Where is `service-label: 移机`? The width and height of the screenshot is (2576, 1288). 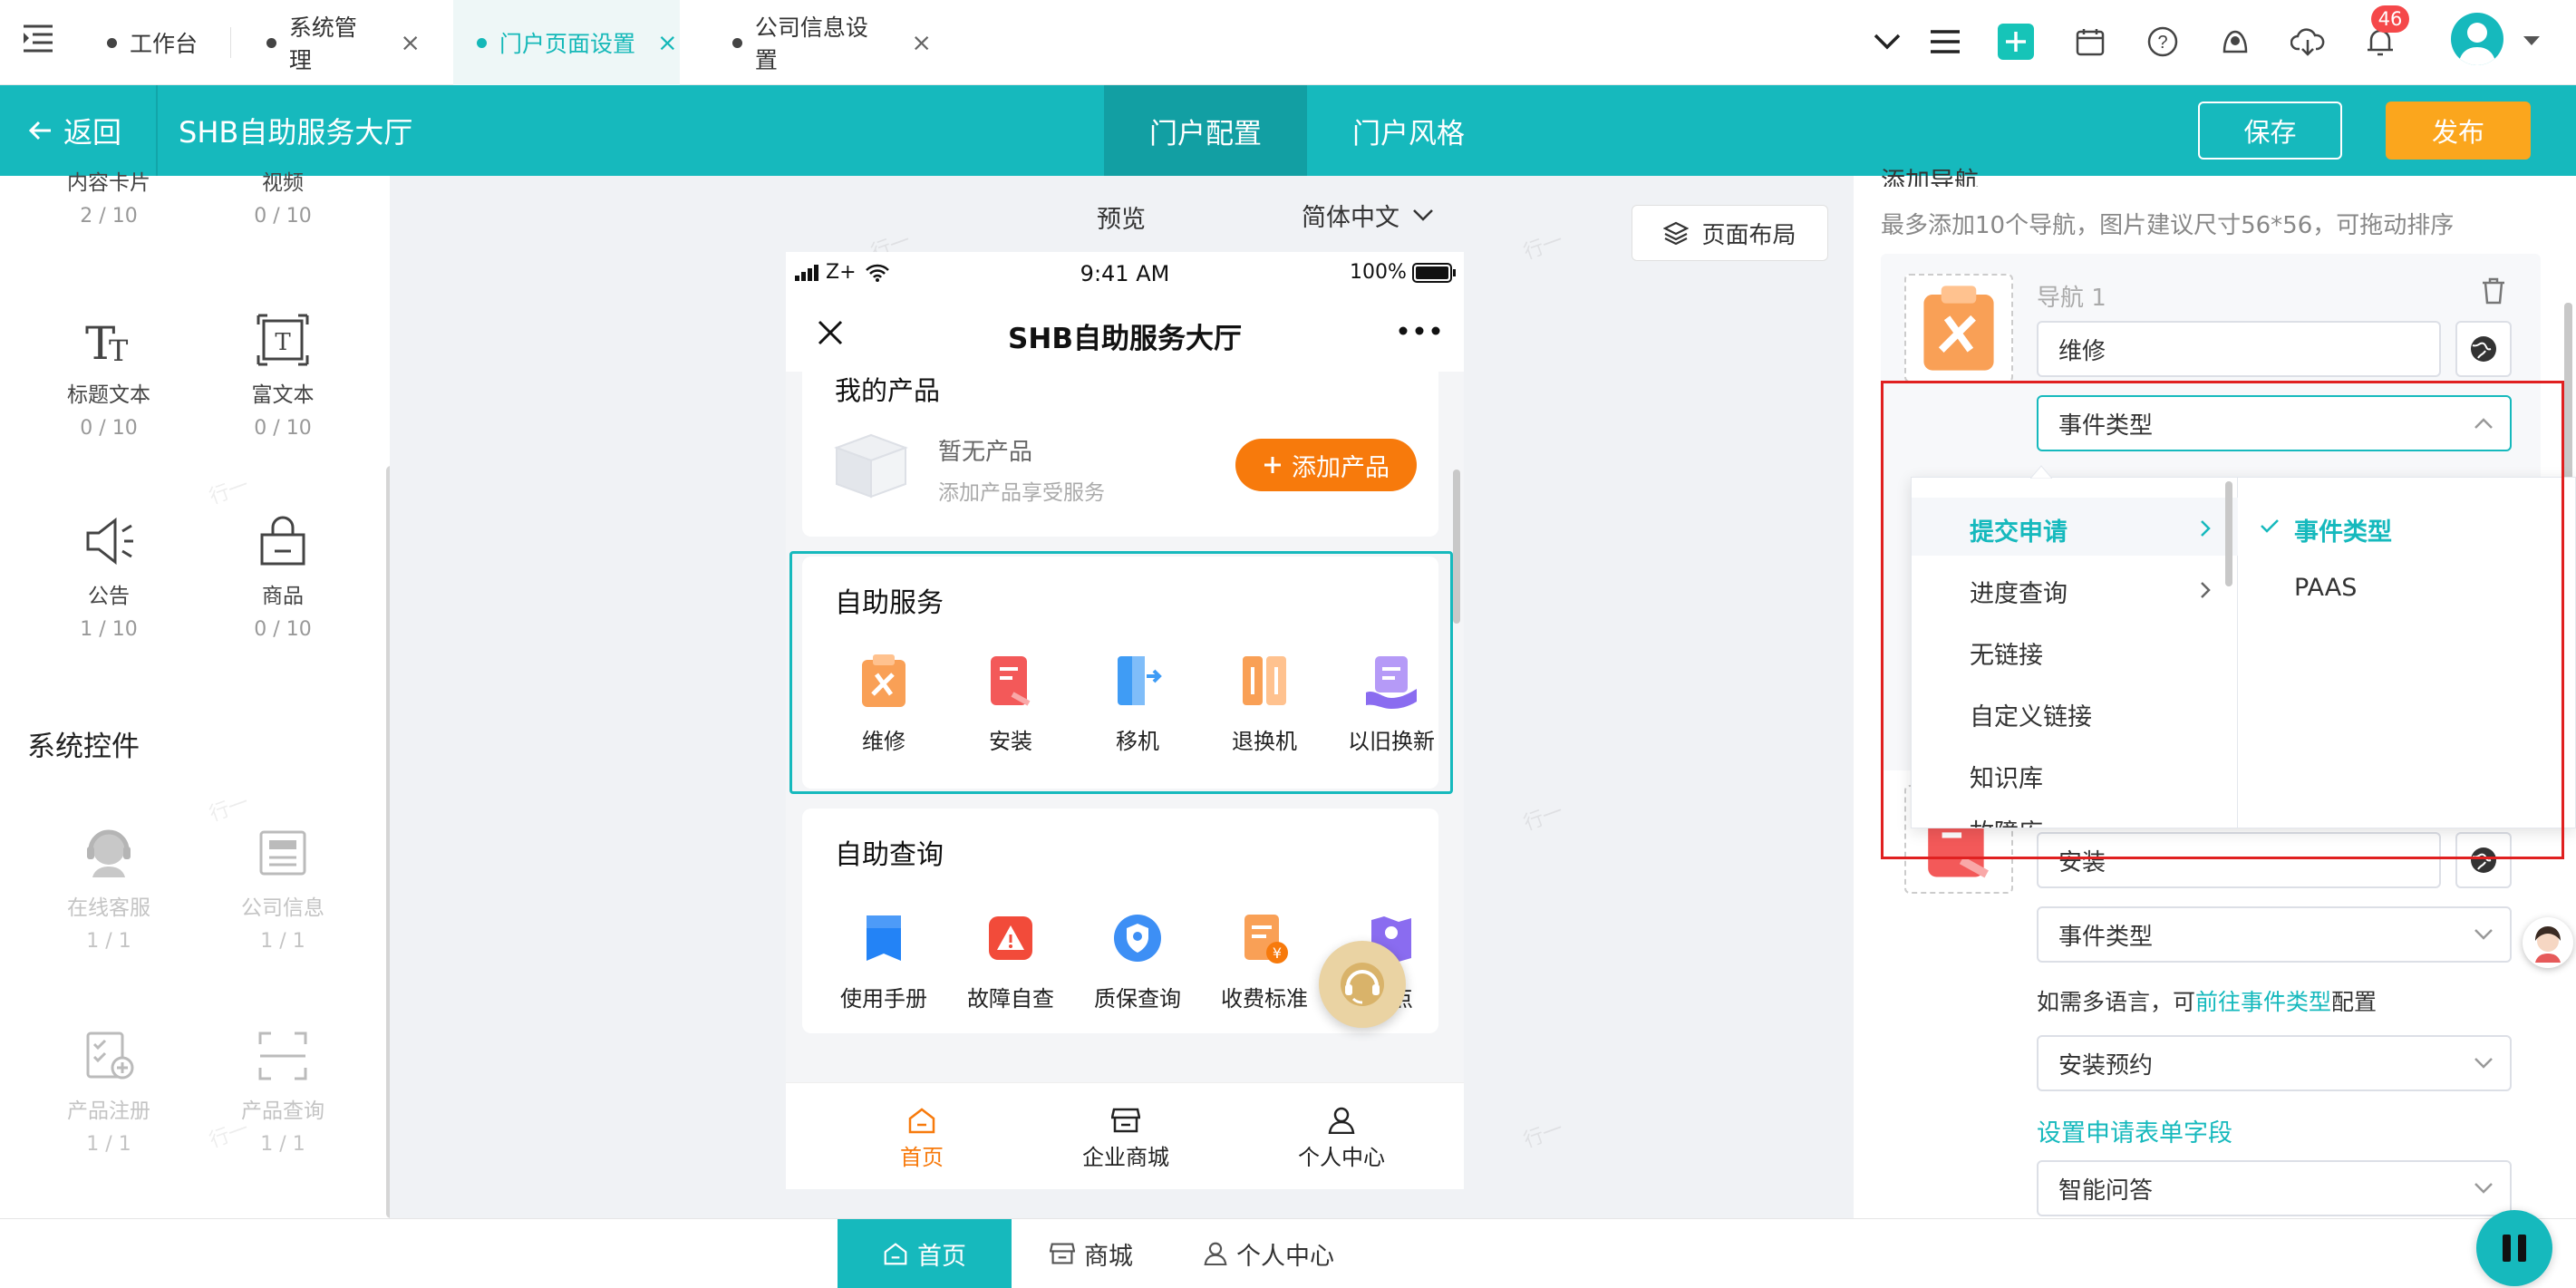 service-label: 移机 is located at coordinates (1137, 741).